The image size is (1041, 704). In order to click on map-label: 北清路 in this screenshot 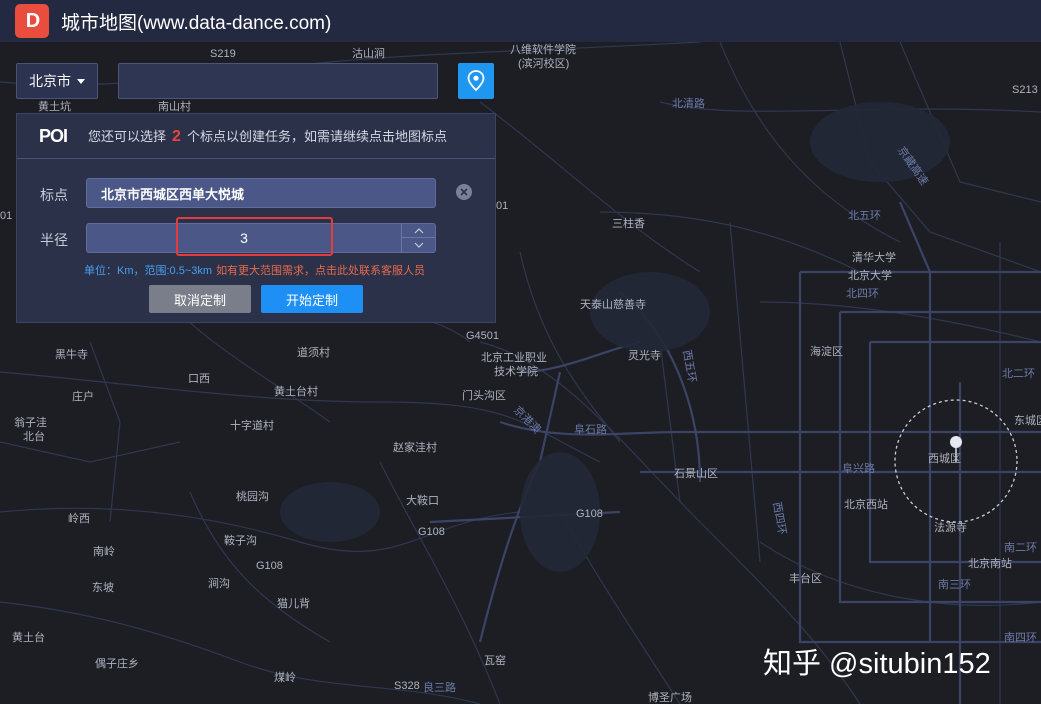, I will do `click(688, 104)`.